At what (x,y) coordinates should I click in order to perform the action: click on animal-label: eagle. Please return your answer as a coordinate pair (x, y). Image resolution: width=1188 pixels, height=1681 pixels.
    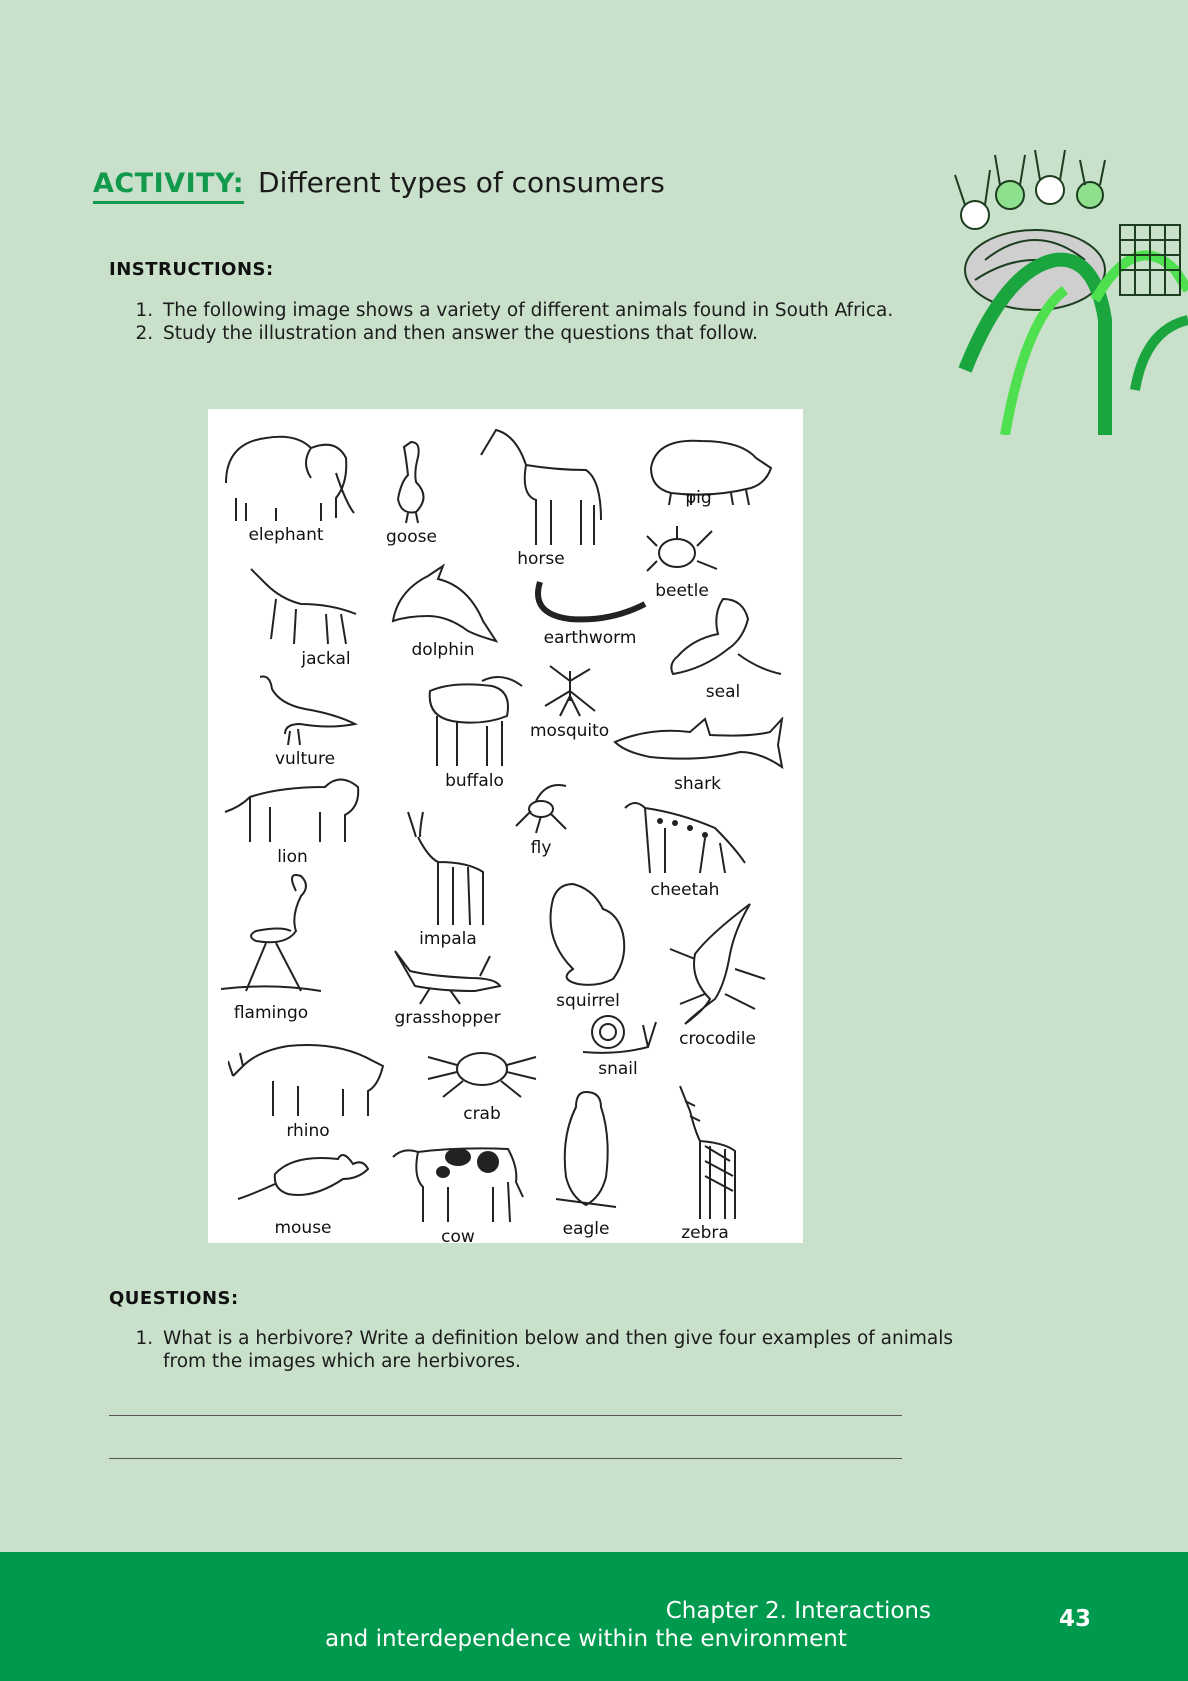
    Looking at the image, I should click on (586, 1229).